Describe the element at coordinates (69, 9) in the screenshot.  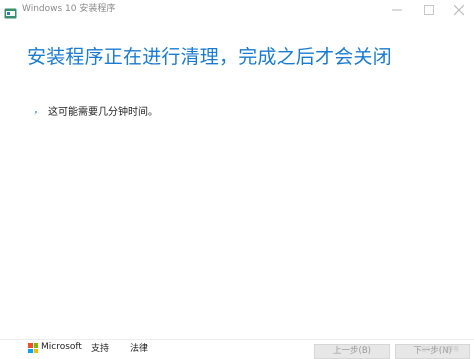
I see `window-title: Windows 10 安装程序` at that location.